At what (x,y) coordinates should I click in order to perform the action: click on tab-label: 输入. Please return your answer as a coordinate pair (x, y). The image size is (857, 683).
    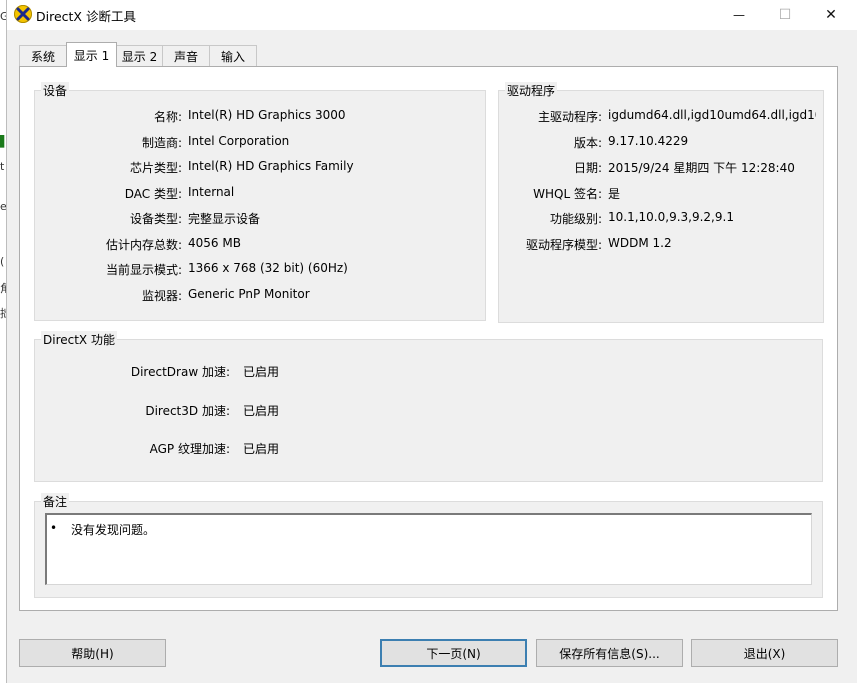
    Looking at the image, I should click on (232, 56).